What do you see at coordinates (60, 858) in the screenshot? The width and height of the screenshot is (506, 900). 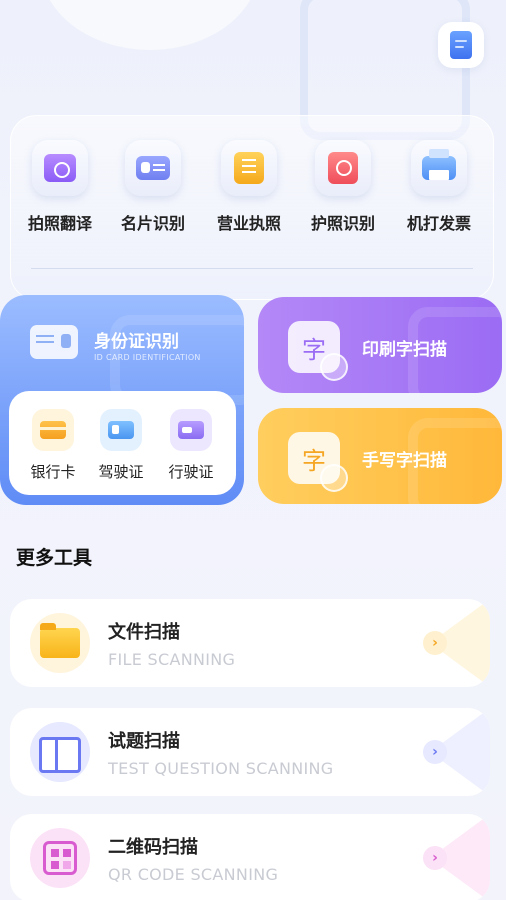 I see `qr-code-icon` at bounding box center [60, 858].